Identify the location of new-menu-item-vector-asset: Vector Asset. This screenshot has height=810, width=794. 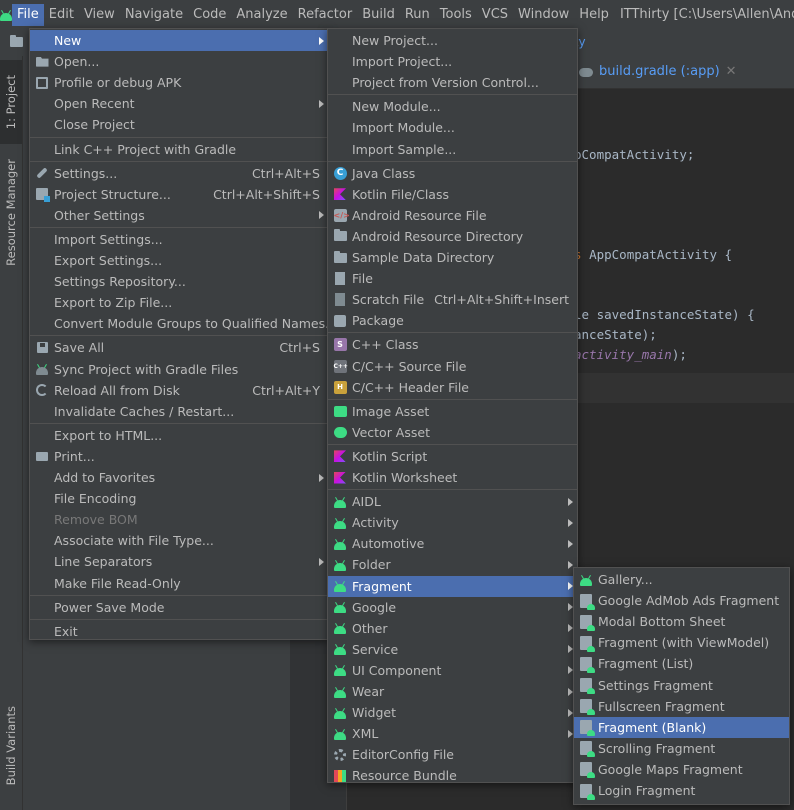
(452, 432).